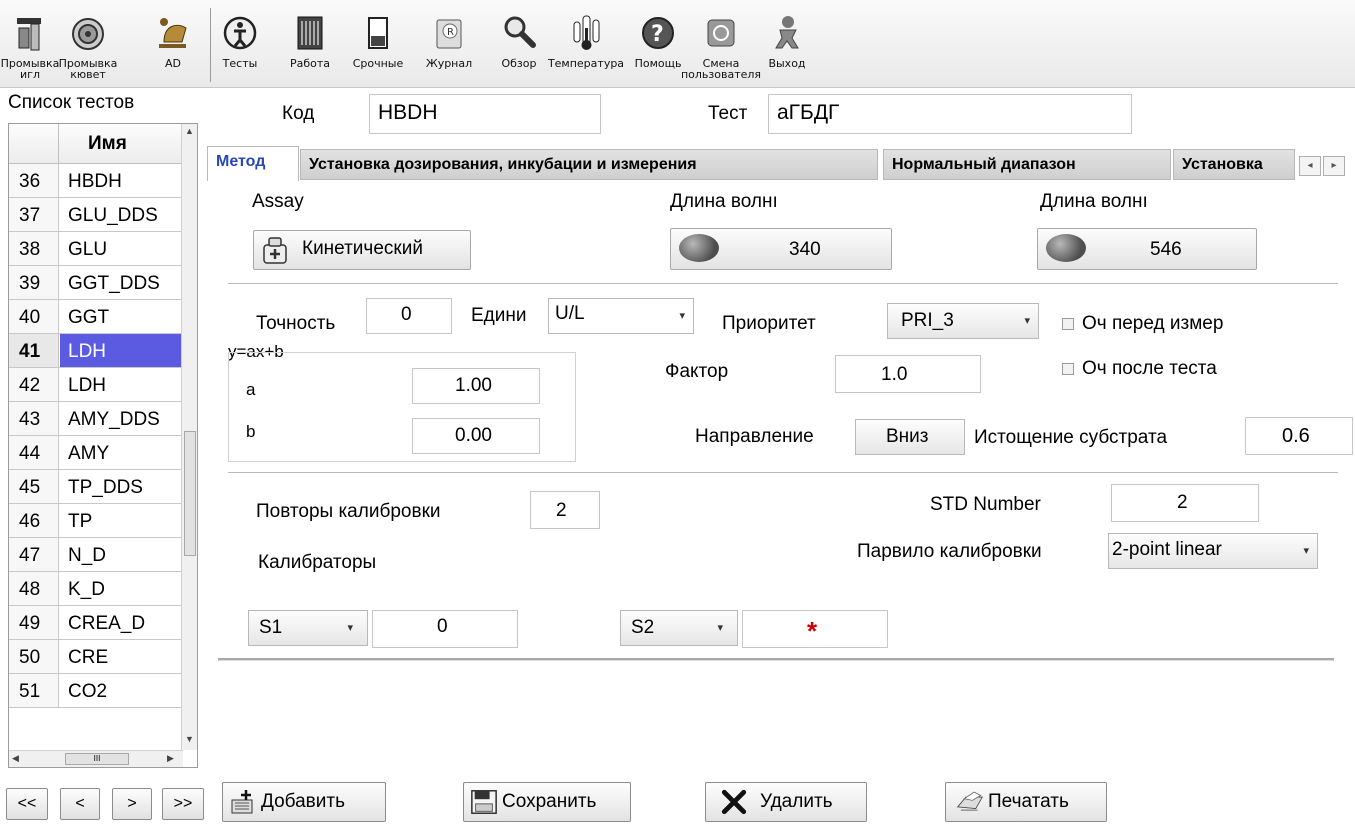 The image size is (1355, 833). Describe the element at coordinates (970, 801) in the screenshot. I see `printer-icon` at that location.